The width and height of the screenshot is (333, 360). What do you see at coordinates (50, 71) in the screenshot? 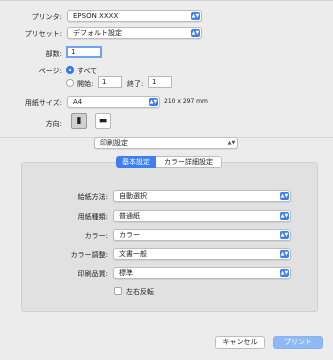
I see `pages-label: ページ:` at bounding box center [50, 71].